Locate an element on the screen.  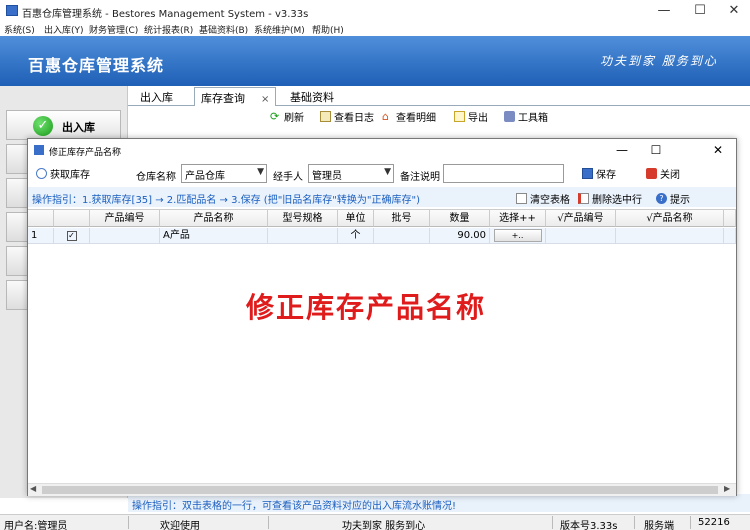
dialog-titlebar: 修正库存产品名称 — ☐ ✕ is located at coordinates (382, 150).